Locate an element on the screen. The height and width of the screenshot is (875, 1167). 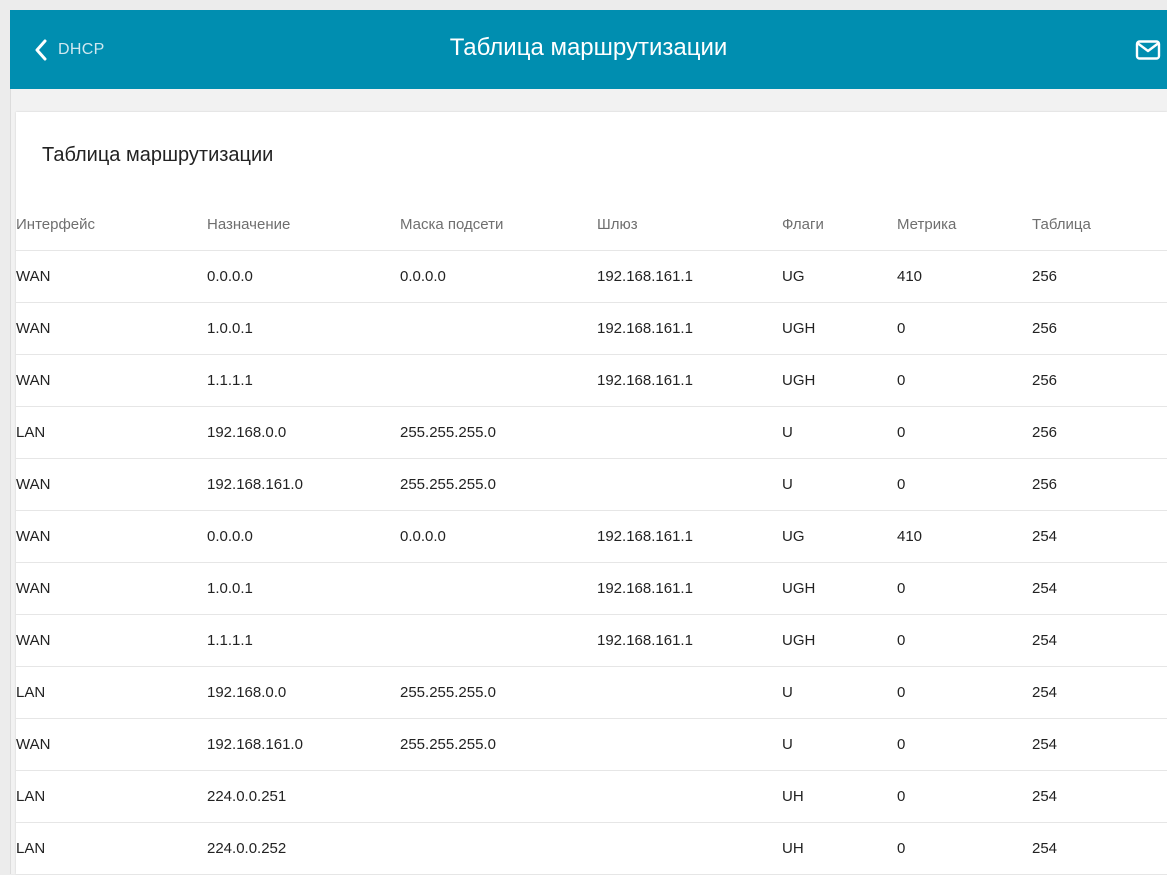
column-header-destination: Назначение is located at coordinates (303, 224).